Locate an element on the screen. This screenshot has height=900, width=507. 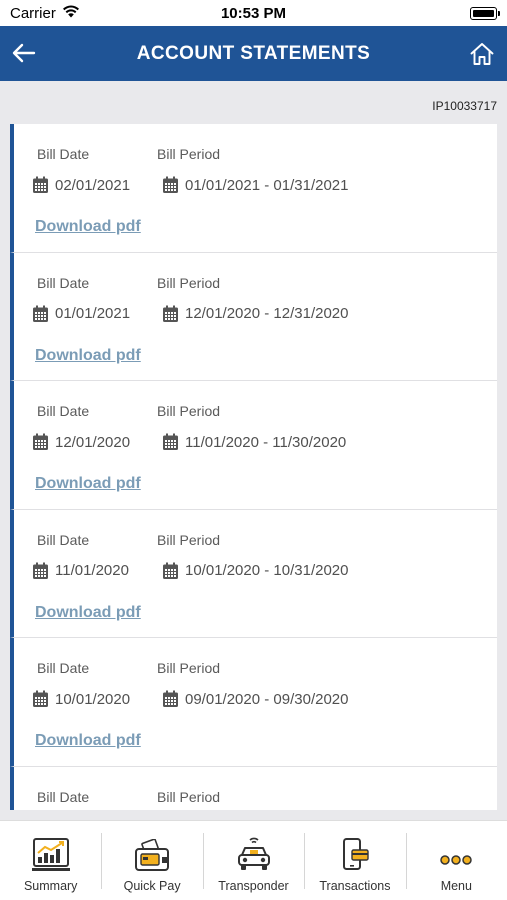
car-transponder-icon is located at coordinates (253, 853).